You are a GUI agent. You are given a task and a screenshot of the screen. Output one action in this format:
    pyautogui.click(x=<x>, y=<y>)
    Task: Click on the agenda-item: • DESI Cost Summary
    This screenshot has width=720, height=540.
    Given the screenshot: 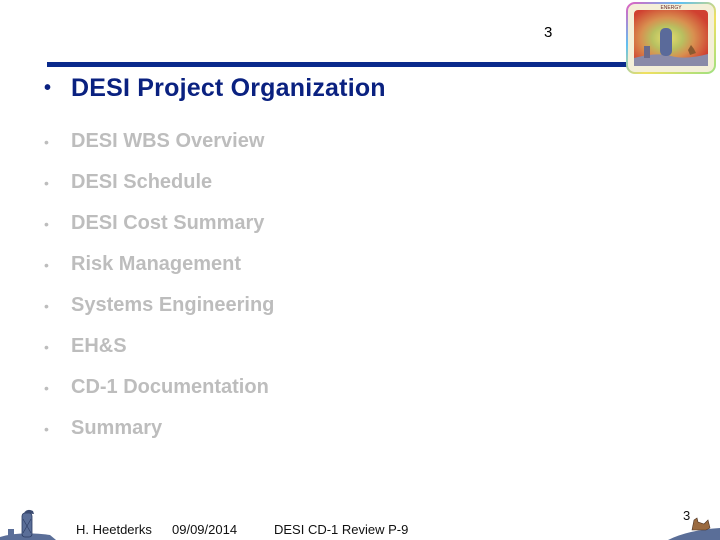 What is the action you would take?
    pyautogui.click(x=159, y=223)
    